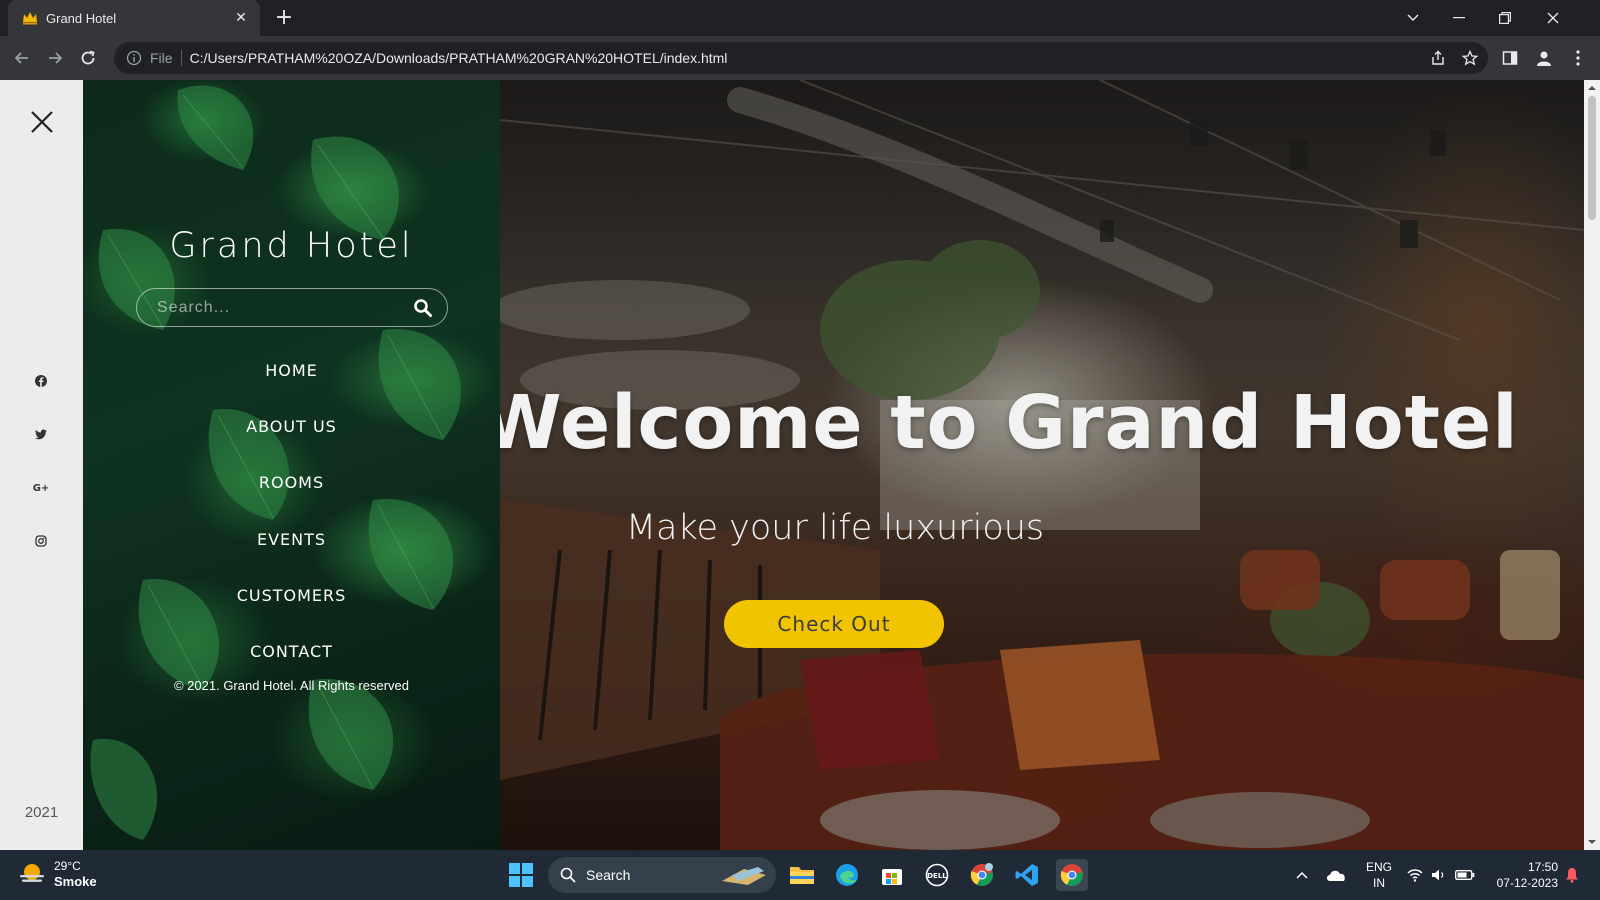 The width and height of the screenshot is (1600, 900). Describe the element at coordinates (1470, 58) in the screenshot. I see `bookmark-star-icon` at that location.